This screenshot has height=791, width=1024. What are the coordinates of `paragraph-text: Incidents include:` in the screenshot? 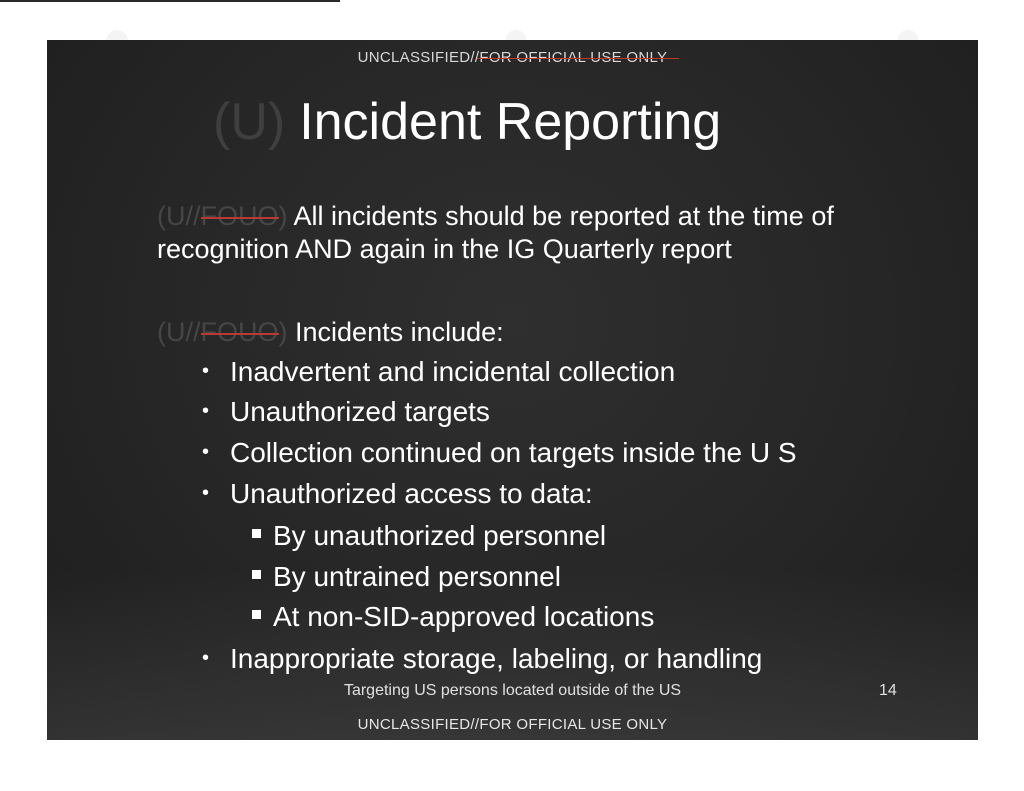 It's located at (399, 332).